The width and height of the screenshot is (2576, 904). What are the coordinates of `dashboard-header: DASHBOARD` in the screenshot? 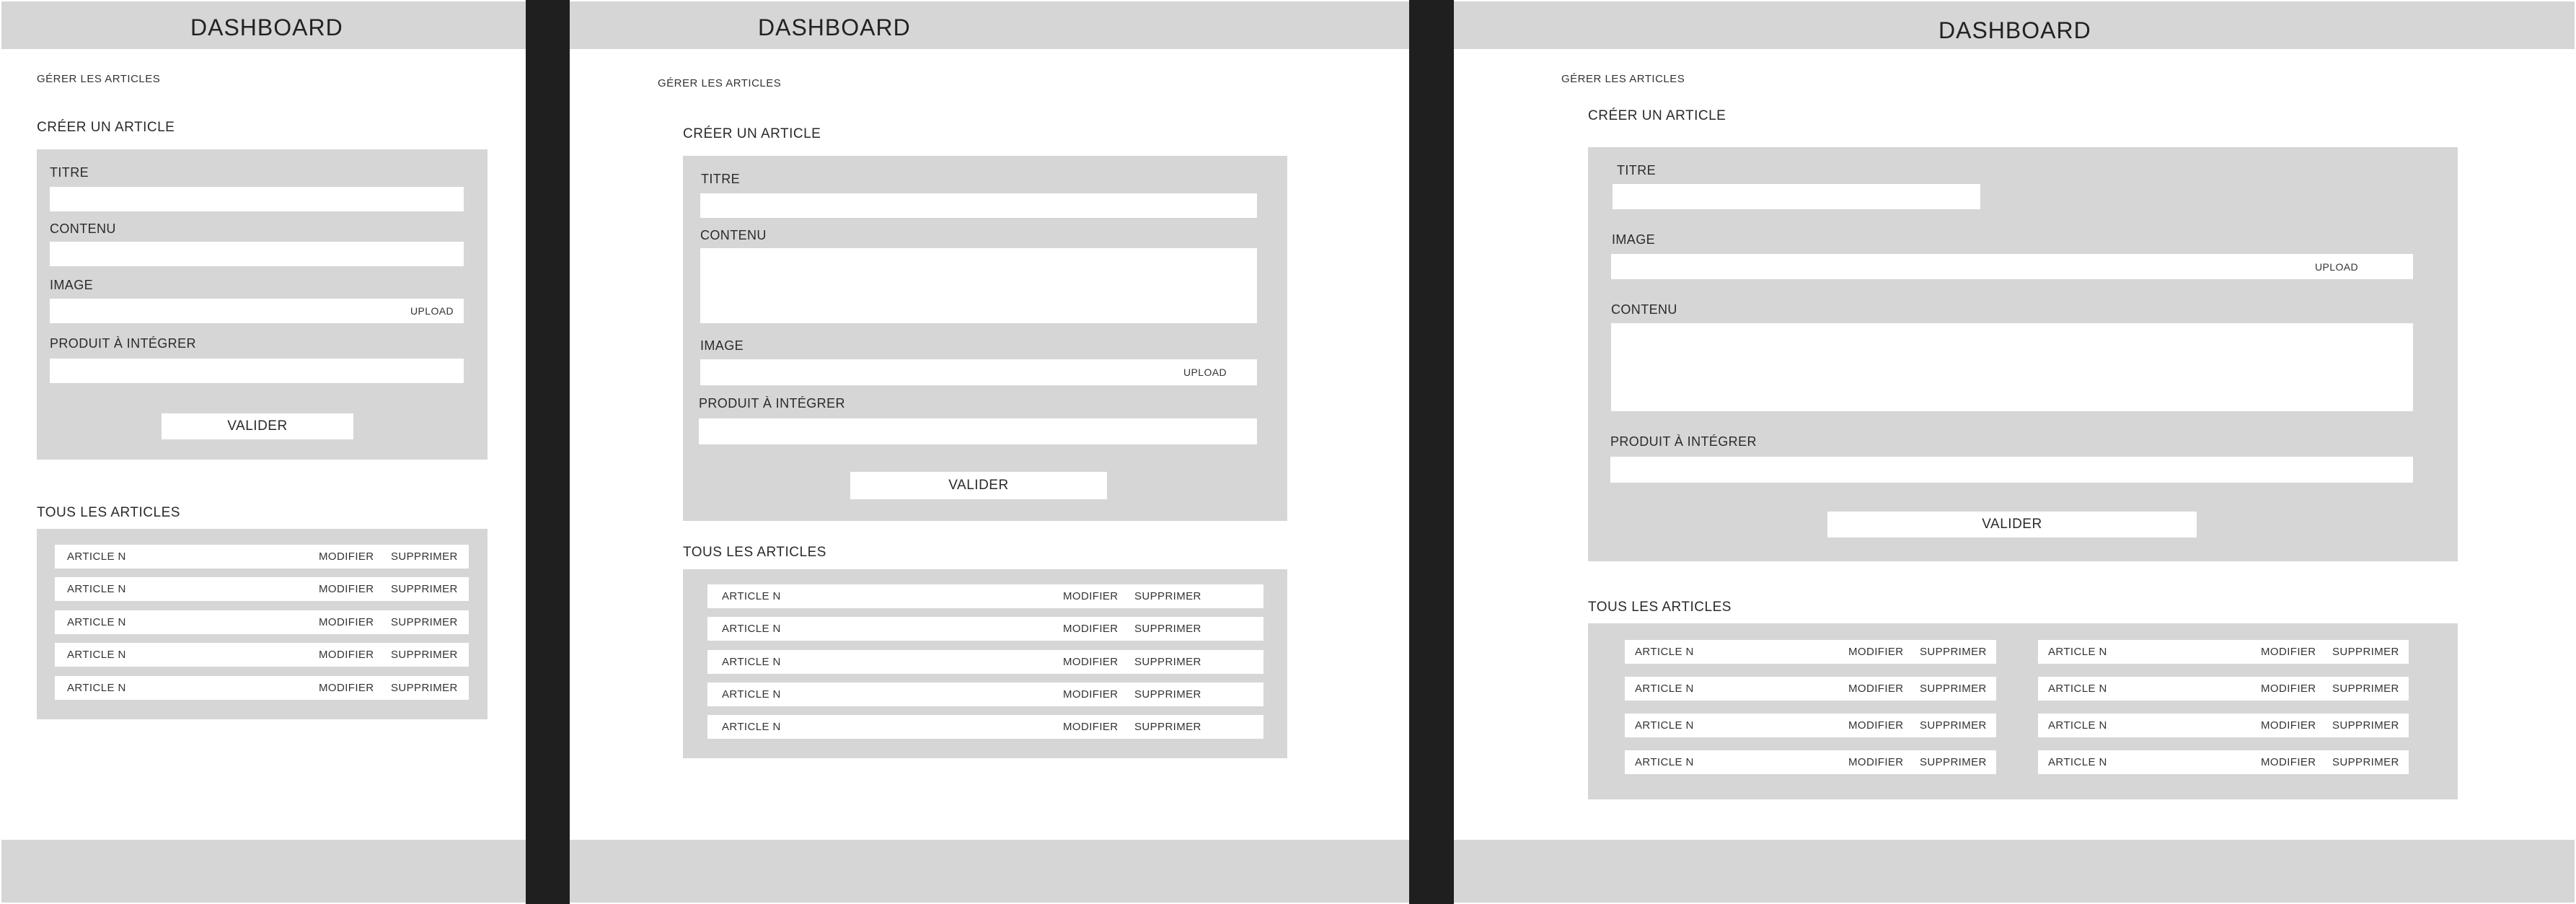 It's located at (2014, 25).